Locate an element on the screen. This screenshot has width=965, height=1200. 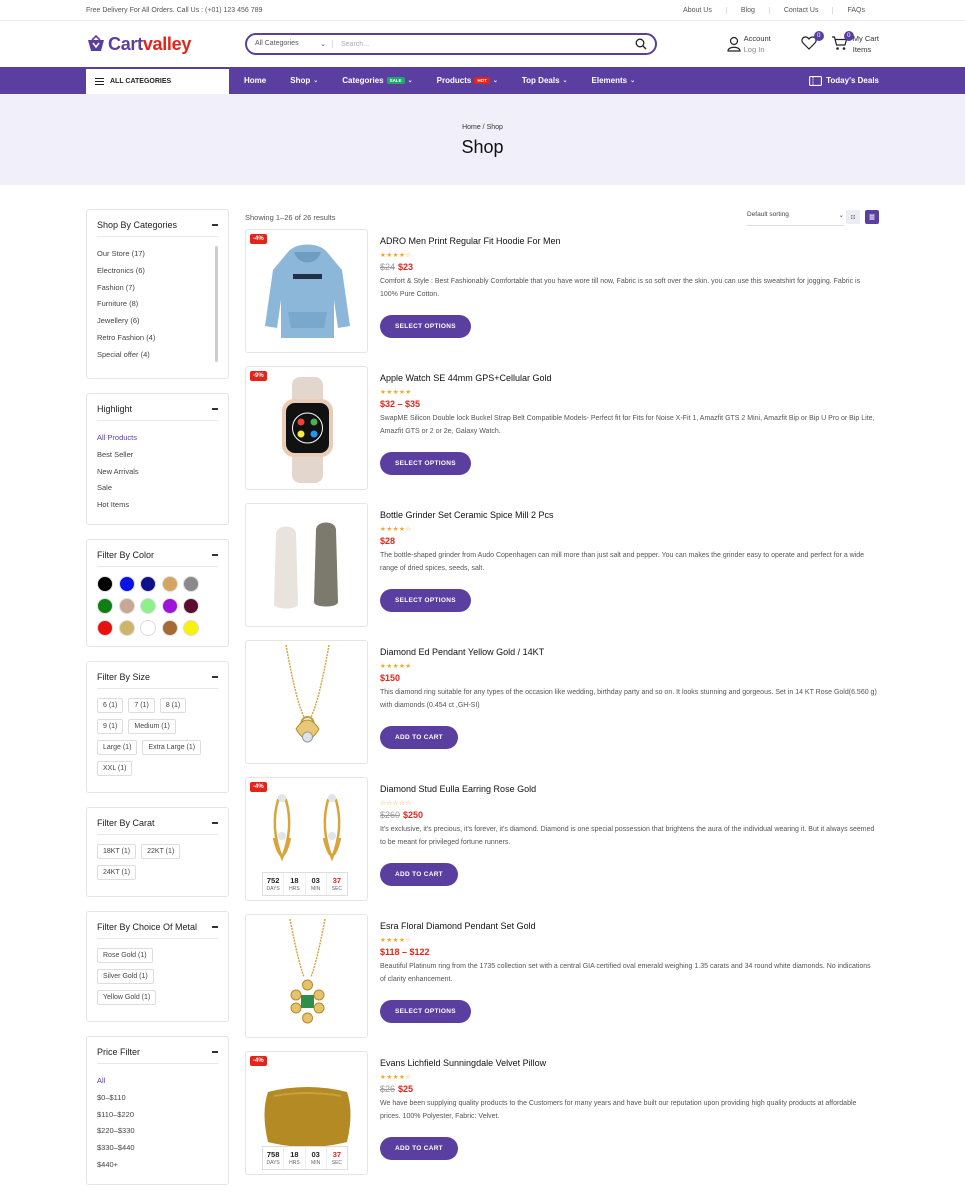
wishlist-button: 0 is located at coordinates (812, 42).